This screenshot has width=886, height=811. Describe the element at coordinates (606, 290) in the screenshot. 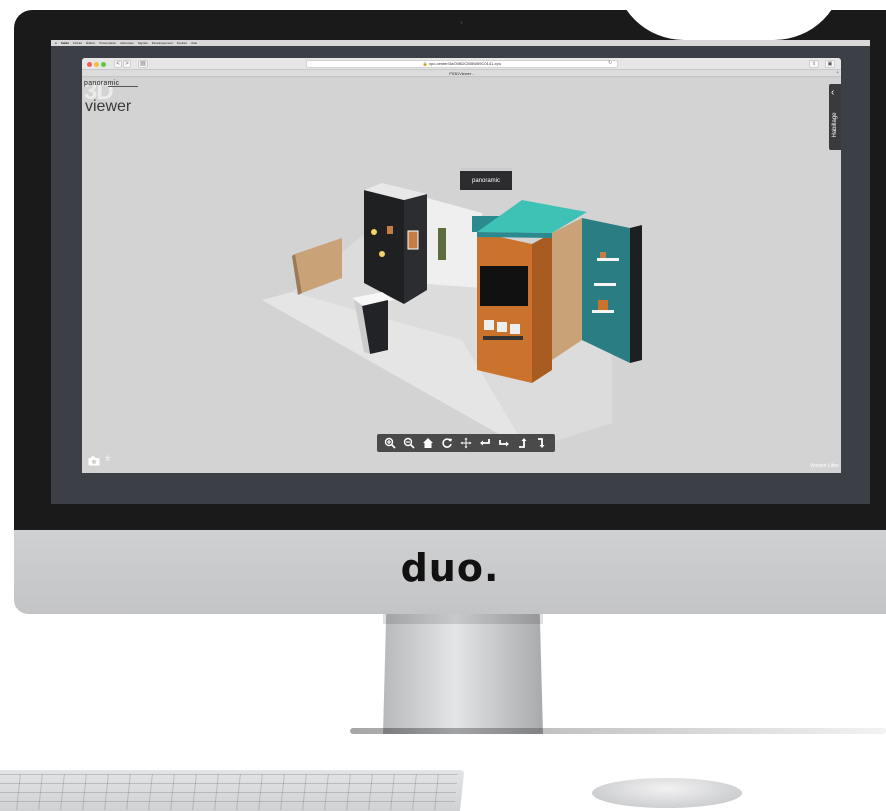

I see `teal-wall-right` at that location.